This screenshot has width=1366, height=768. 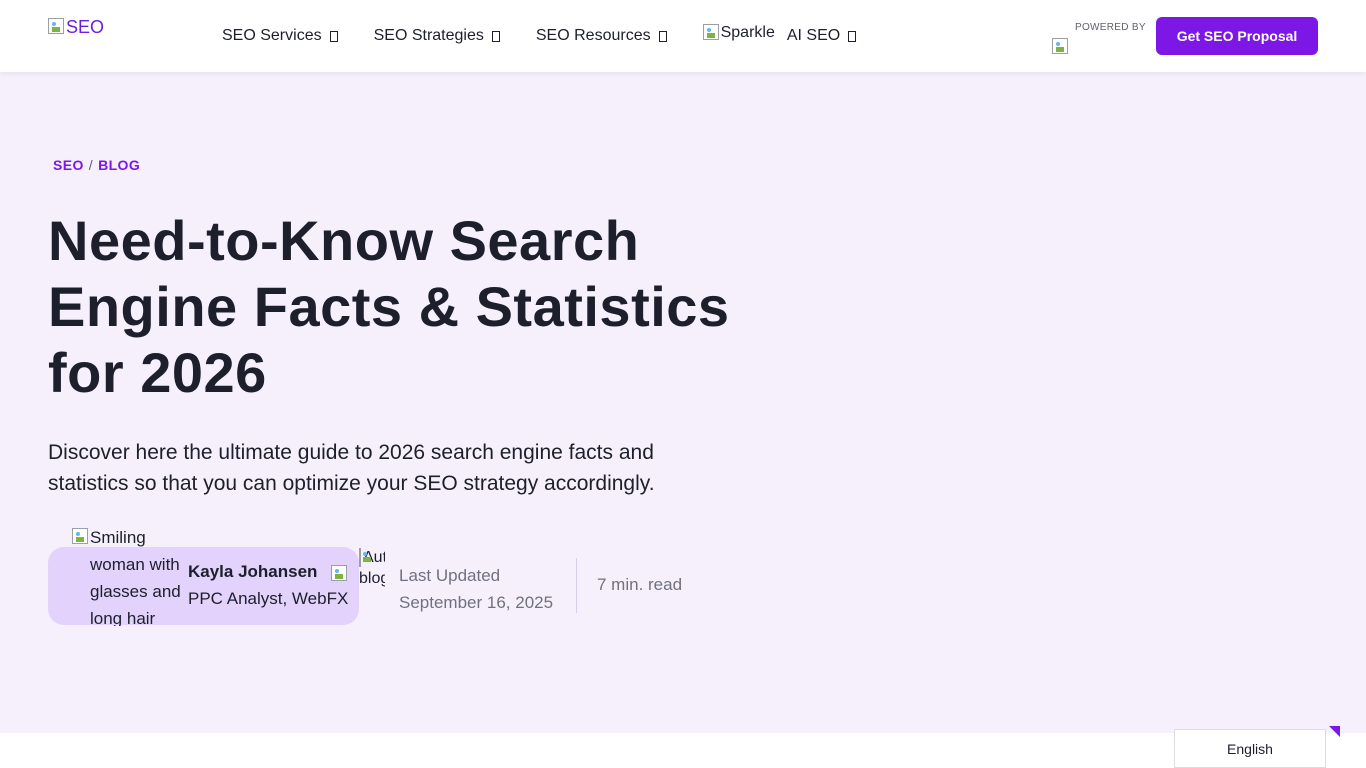 I want to click on author-name: Kayla Johansen, so click(x=252, y=572).